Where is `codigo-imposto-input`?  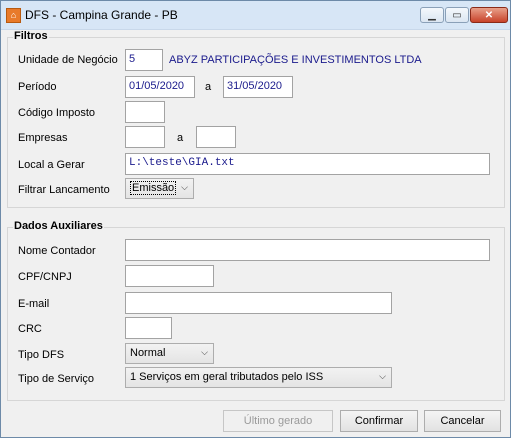
codigo-imposto-input is located at coordinates (145, 112).